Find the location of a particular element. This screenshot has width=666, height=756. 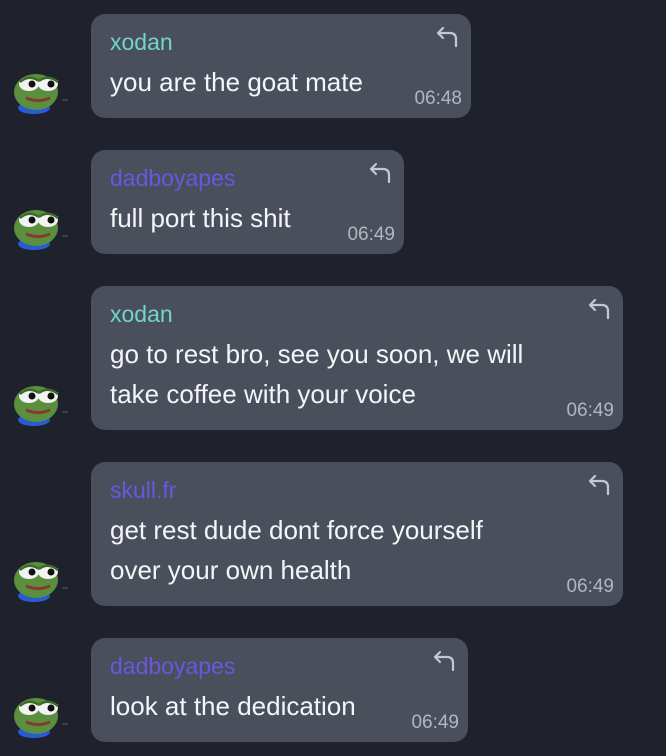

message-text-line: full port this shit is located at coordinates (200, 218).